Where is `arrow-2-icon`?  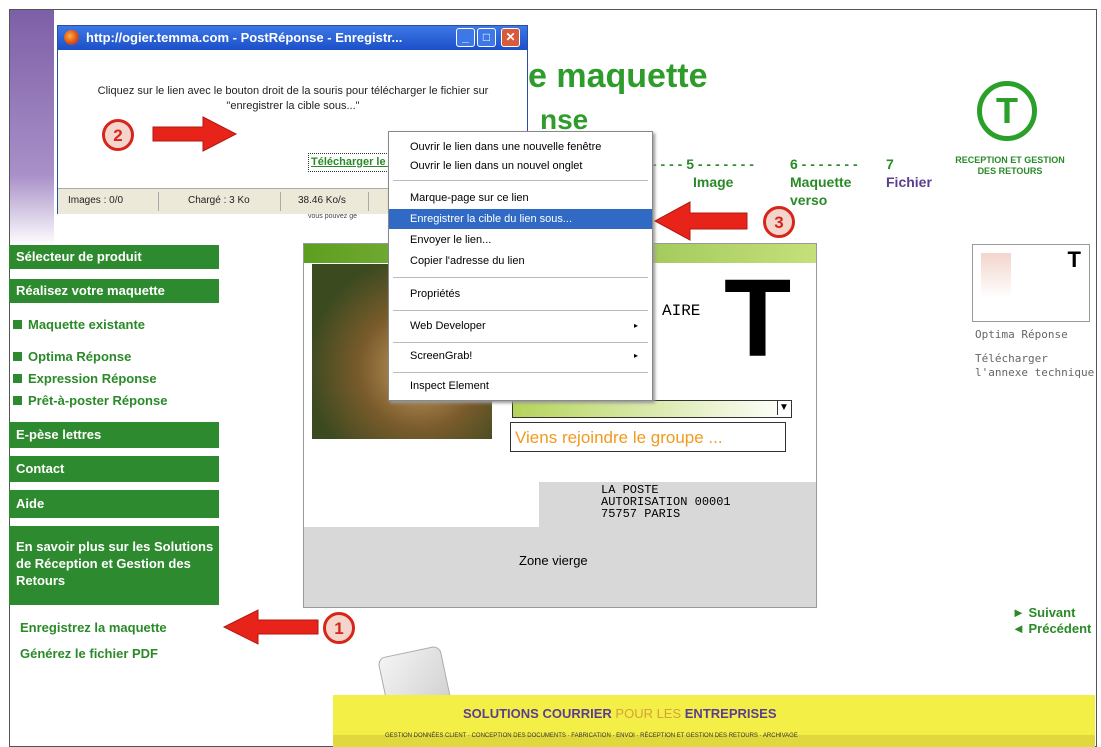
arrow-2-icon is located at coordinates (195, 134).